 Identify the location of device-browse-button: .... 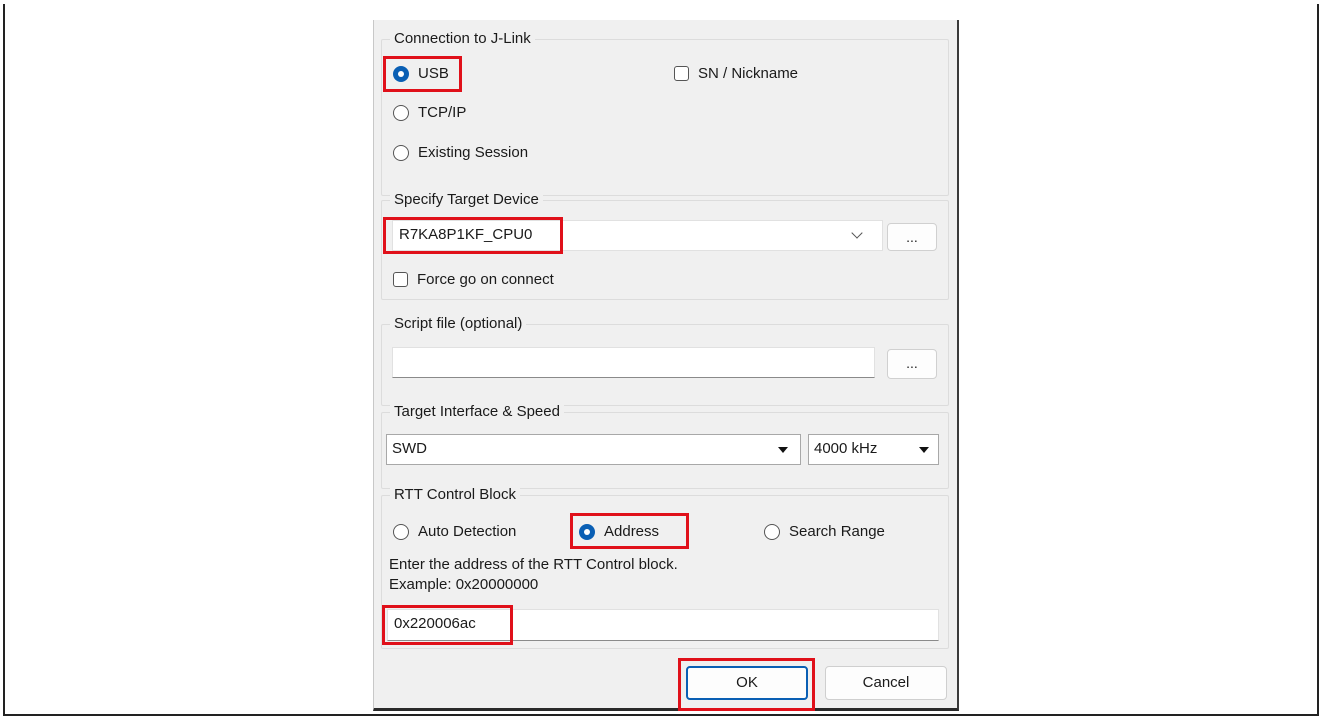
(912, 237).